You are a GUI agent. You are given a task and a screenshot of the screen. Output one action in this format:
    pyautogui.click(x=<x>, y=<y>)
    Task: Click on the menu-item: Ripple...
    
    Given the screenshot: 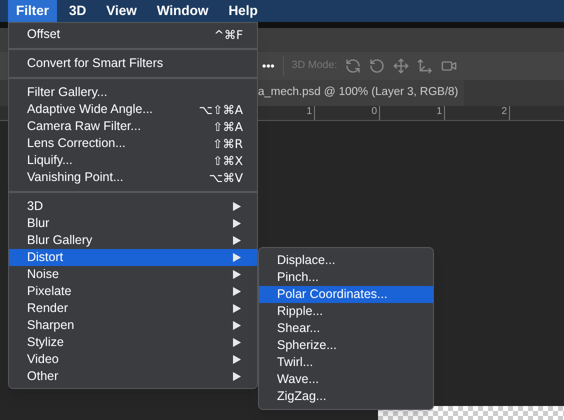 What is the action you would take?
    pyautogui.click(x=346, y=311)
    